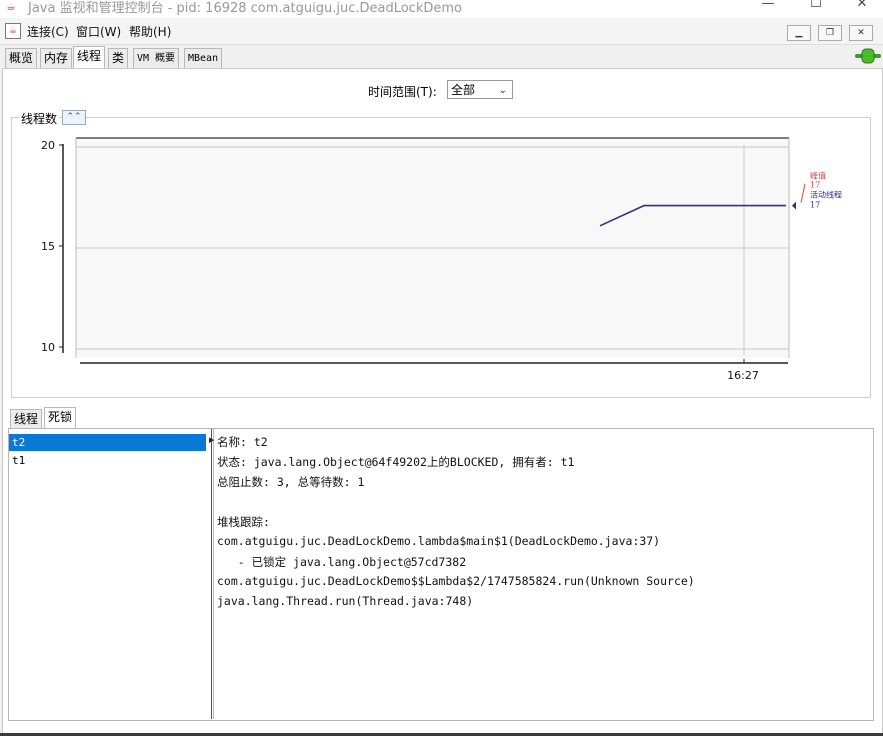  Describe the element at coordinates (89, 57) in the screenshot. I see `tab-threads: 线程` at that location.